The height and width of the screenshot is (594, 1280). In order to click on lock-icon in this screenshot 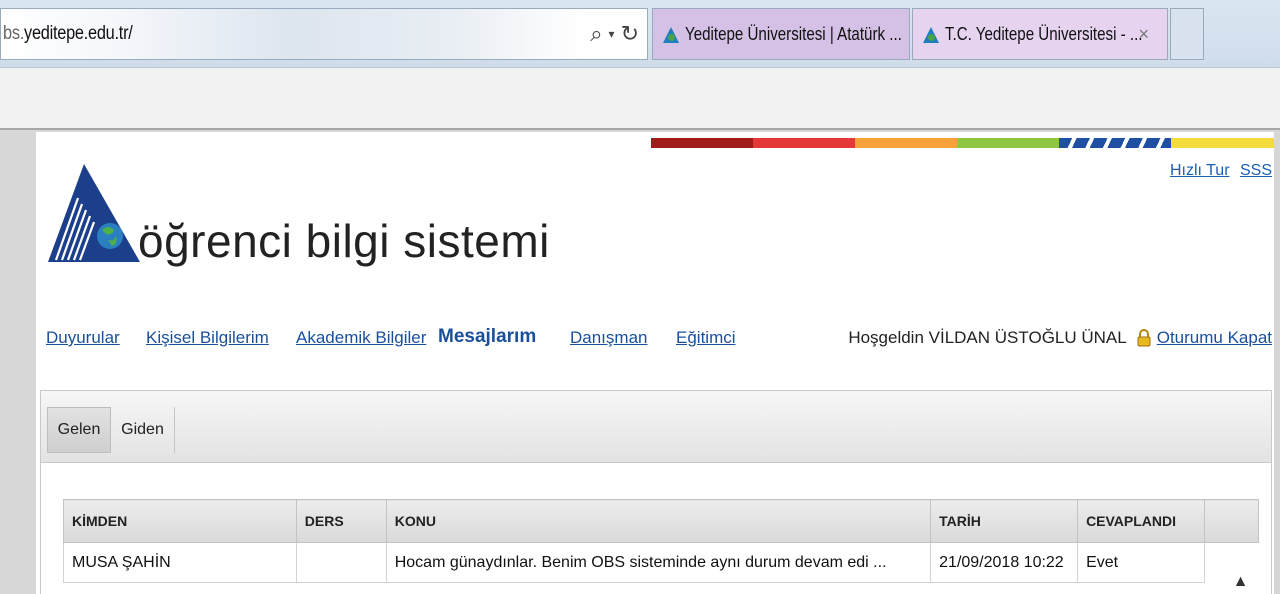, I will do `click(1144, 338)`.